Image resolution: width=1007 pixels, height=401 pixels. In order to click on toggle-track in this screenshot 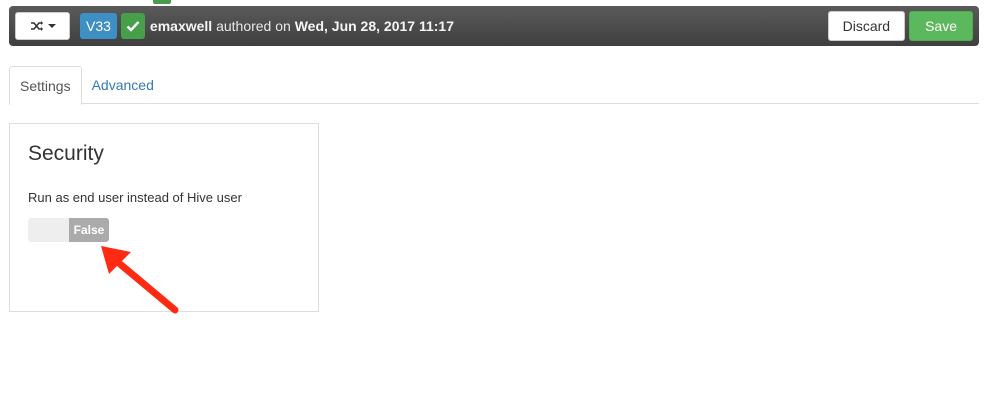, I will do `click(48, 230)`.